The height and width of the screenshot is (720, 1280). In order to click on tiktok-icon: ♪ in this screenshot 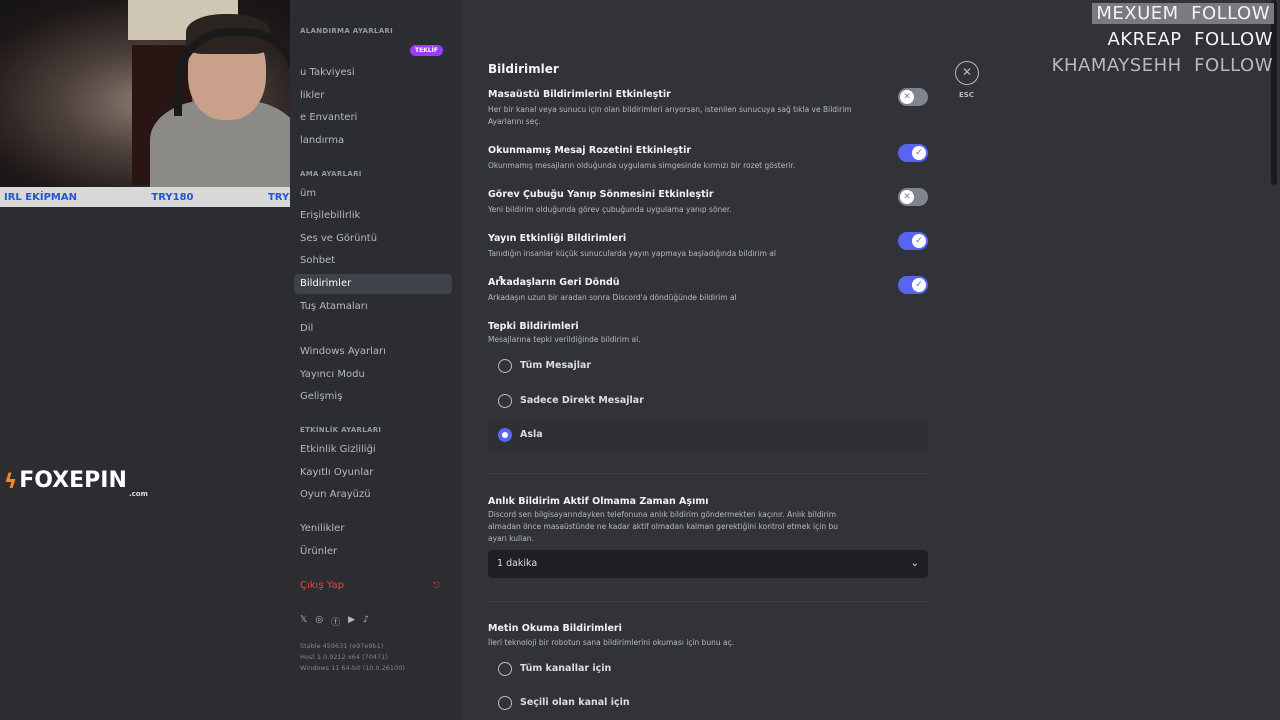, I will do `click(366, 621)`.